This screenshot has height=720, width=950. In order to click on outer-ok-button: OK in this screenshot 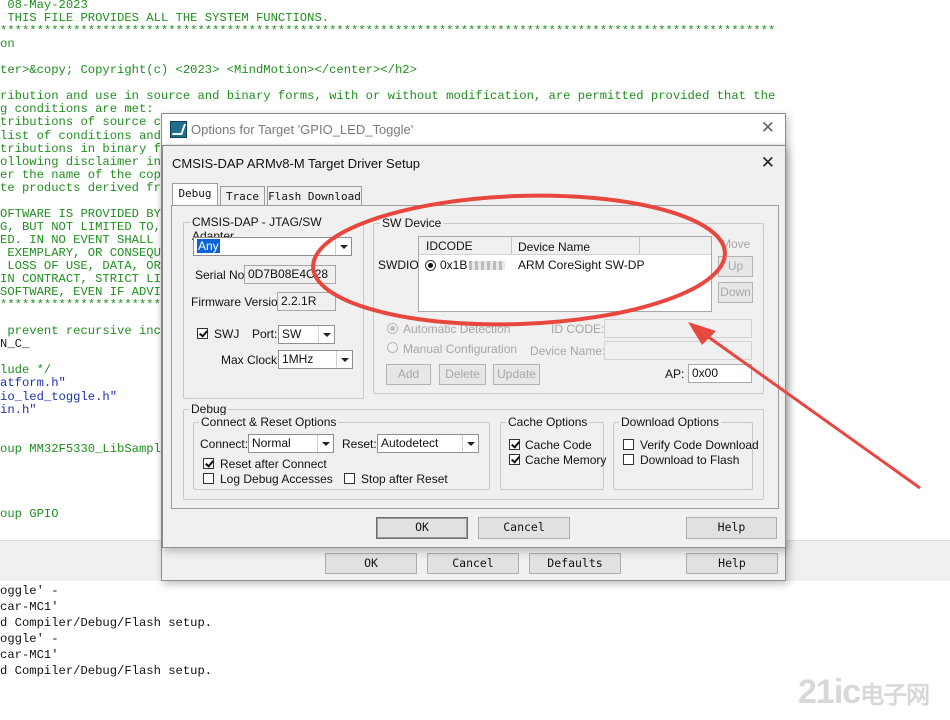, I will do `click(371, 563)`.